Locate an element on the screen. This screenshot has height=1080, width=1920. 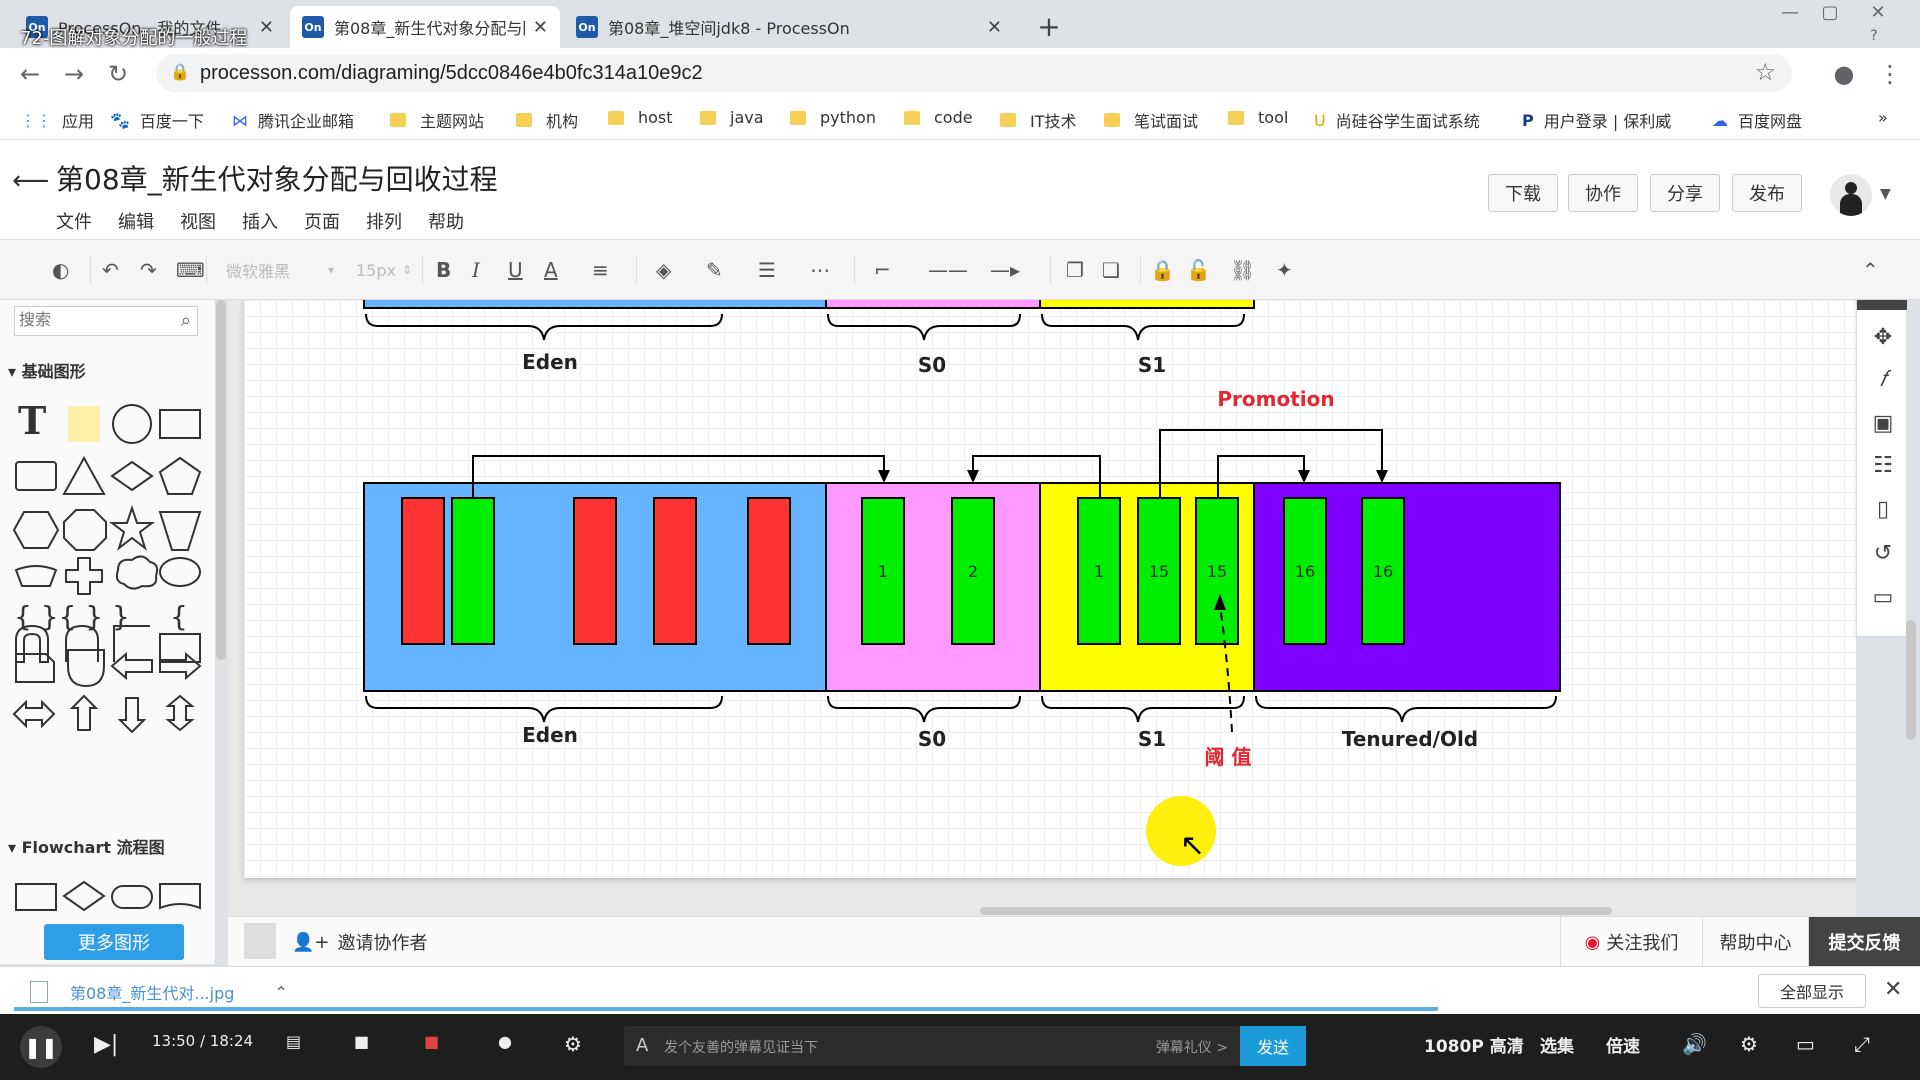
new-tab-button: + is located at coordinates (1049, 26).